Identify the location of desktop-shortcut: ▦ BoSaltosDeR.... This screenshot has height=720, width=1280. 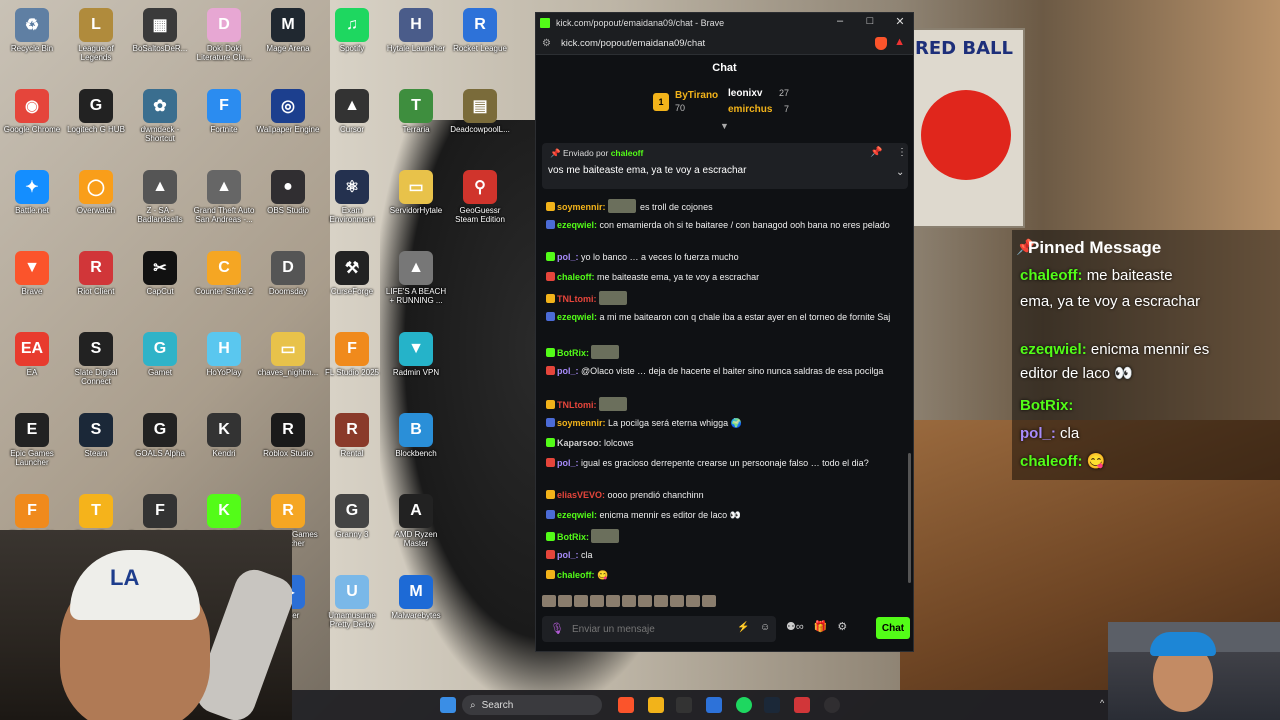
(160, 39).